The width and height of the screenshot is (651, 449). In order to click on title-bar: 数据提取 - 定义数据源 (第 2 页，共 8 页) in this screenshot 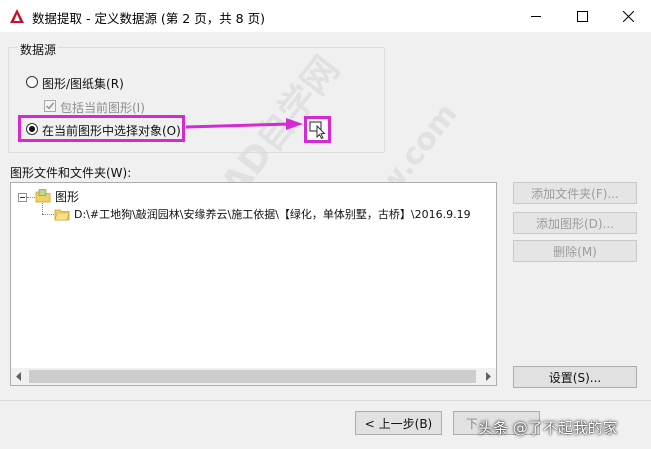, I will do `click(325, 16)`.